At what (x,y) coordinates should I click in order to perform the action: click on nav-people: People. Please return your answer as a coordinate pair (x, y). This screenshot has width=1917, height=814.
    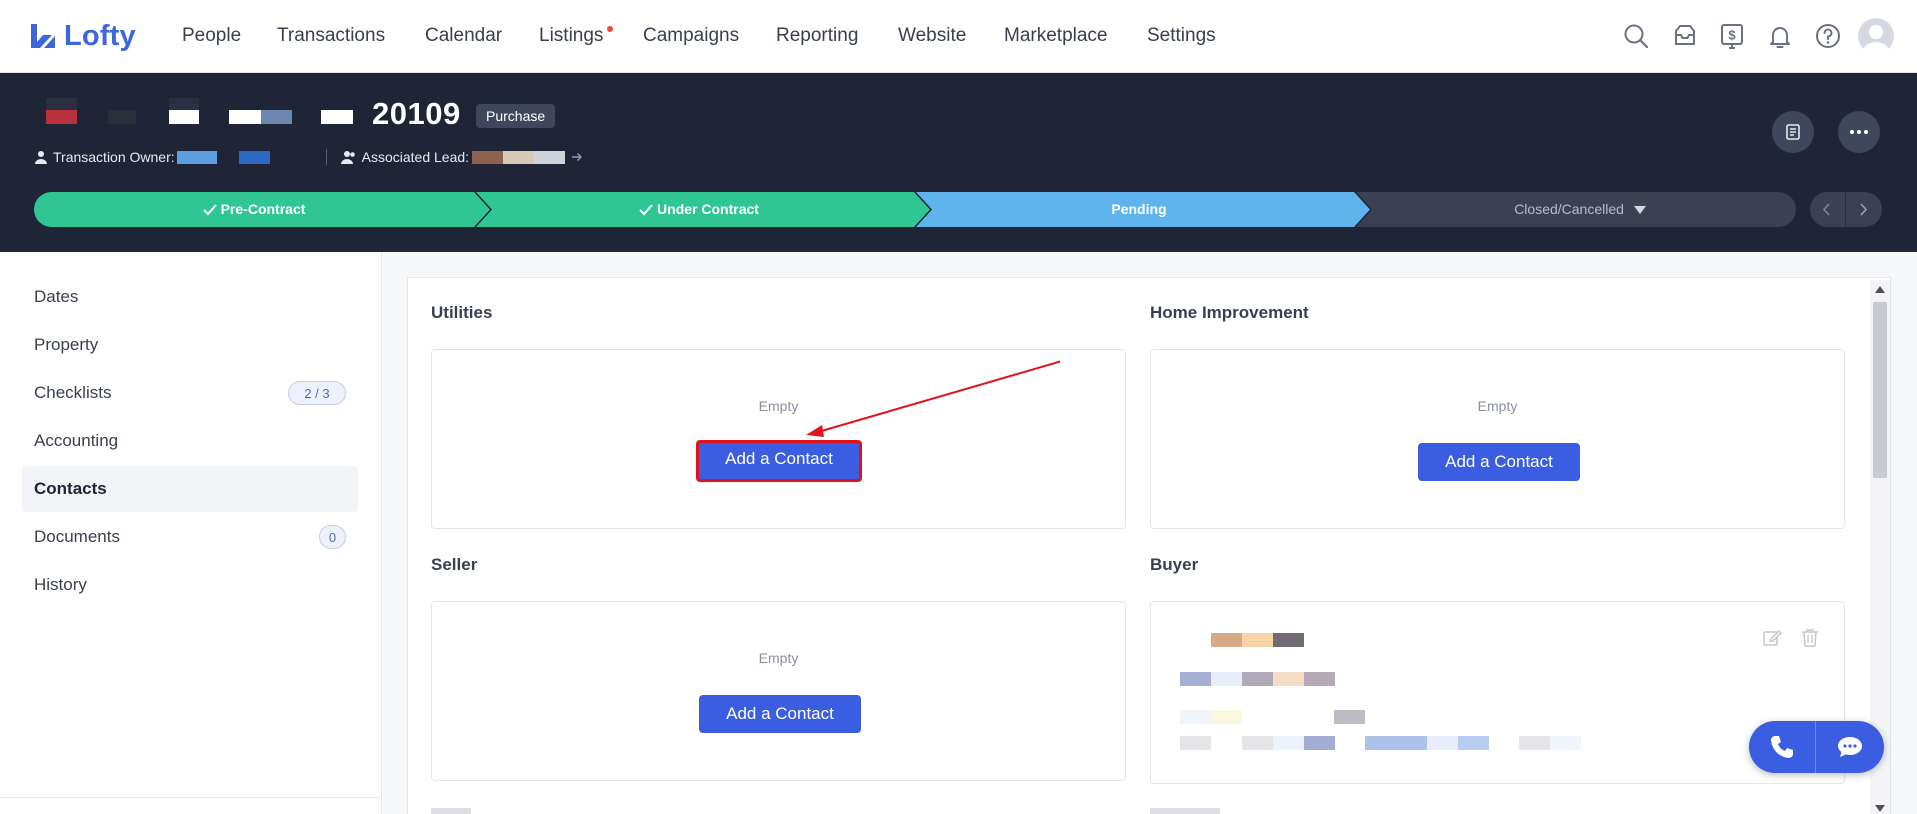
    Looking at the image, I should click on (211, 36).